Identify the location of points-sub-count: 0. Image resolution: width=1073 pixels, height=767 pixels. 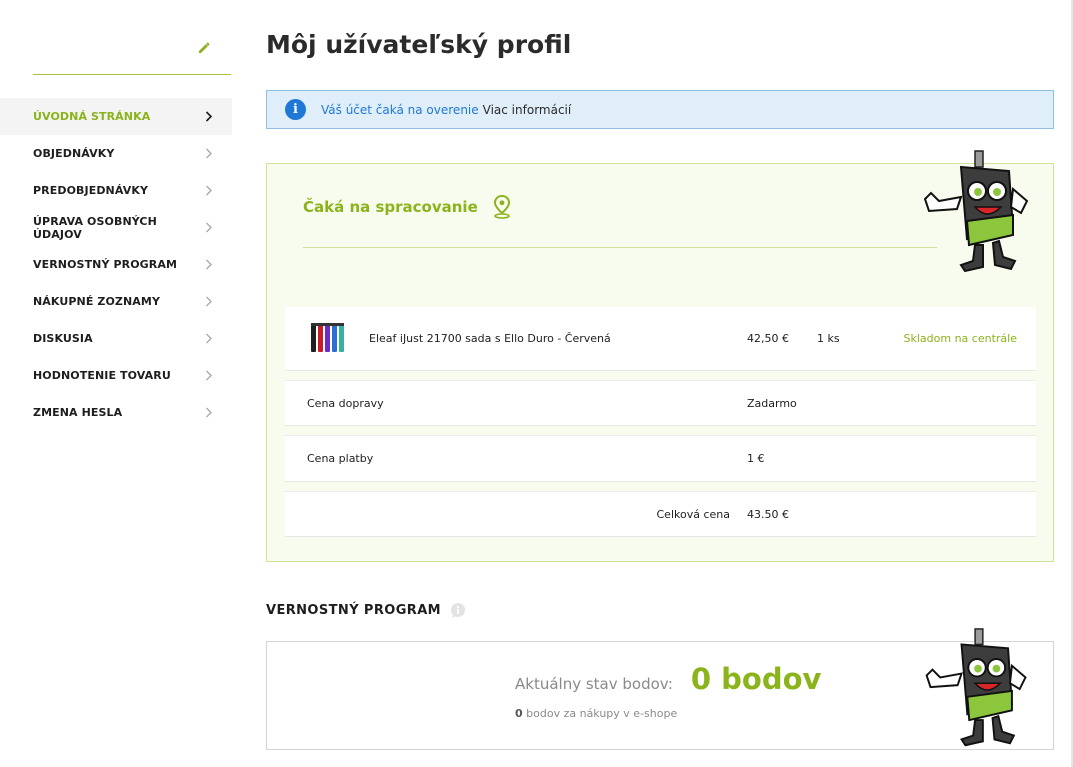
(519, 713).